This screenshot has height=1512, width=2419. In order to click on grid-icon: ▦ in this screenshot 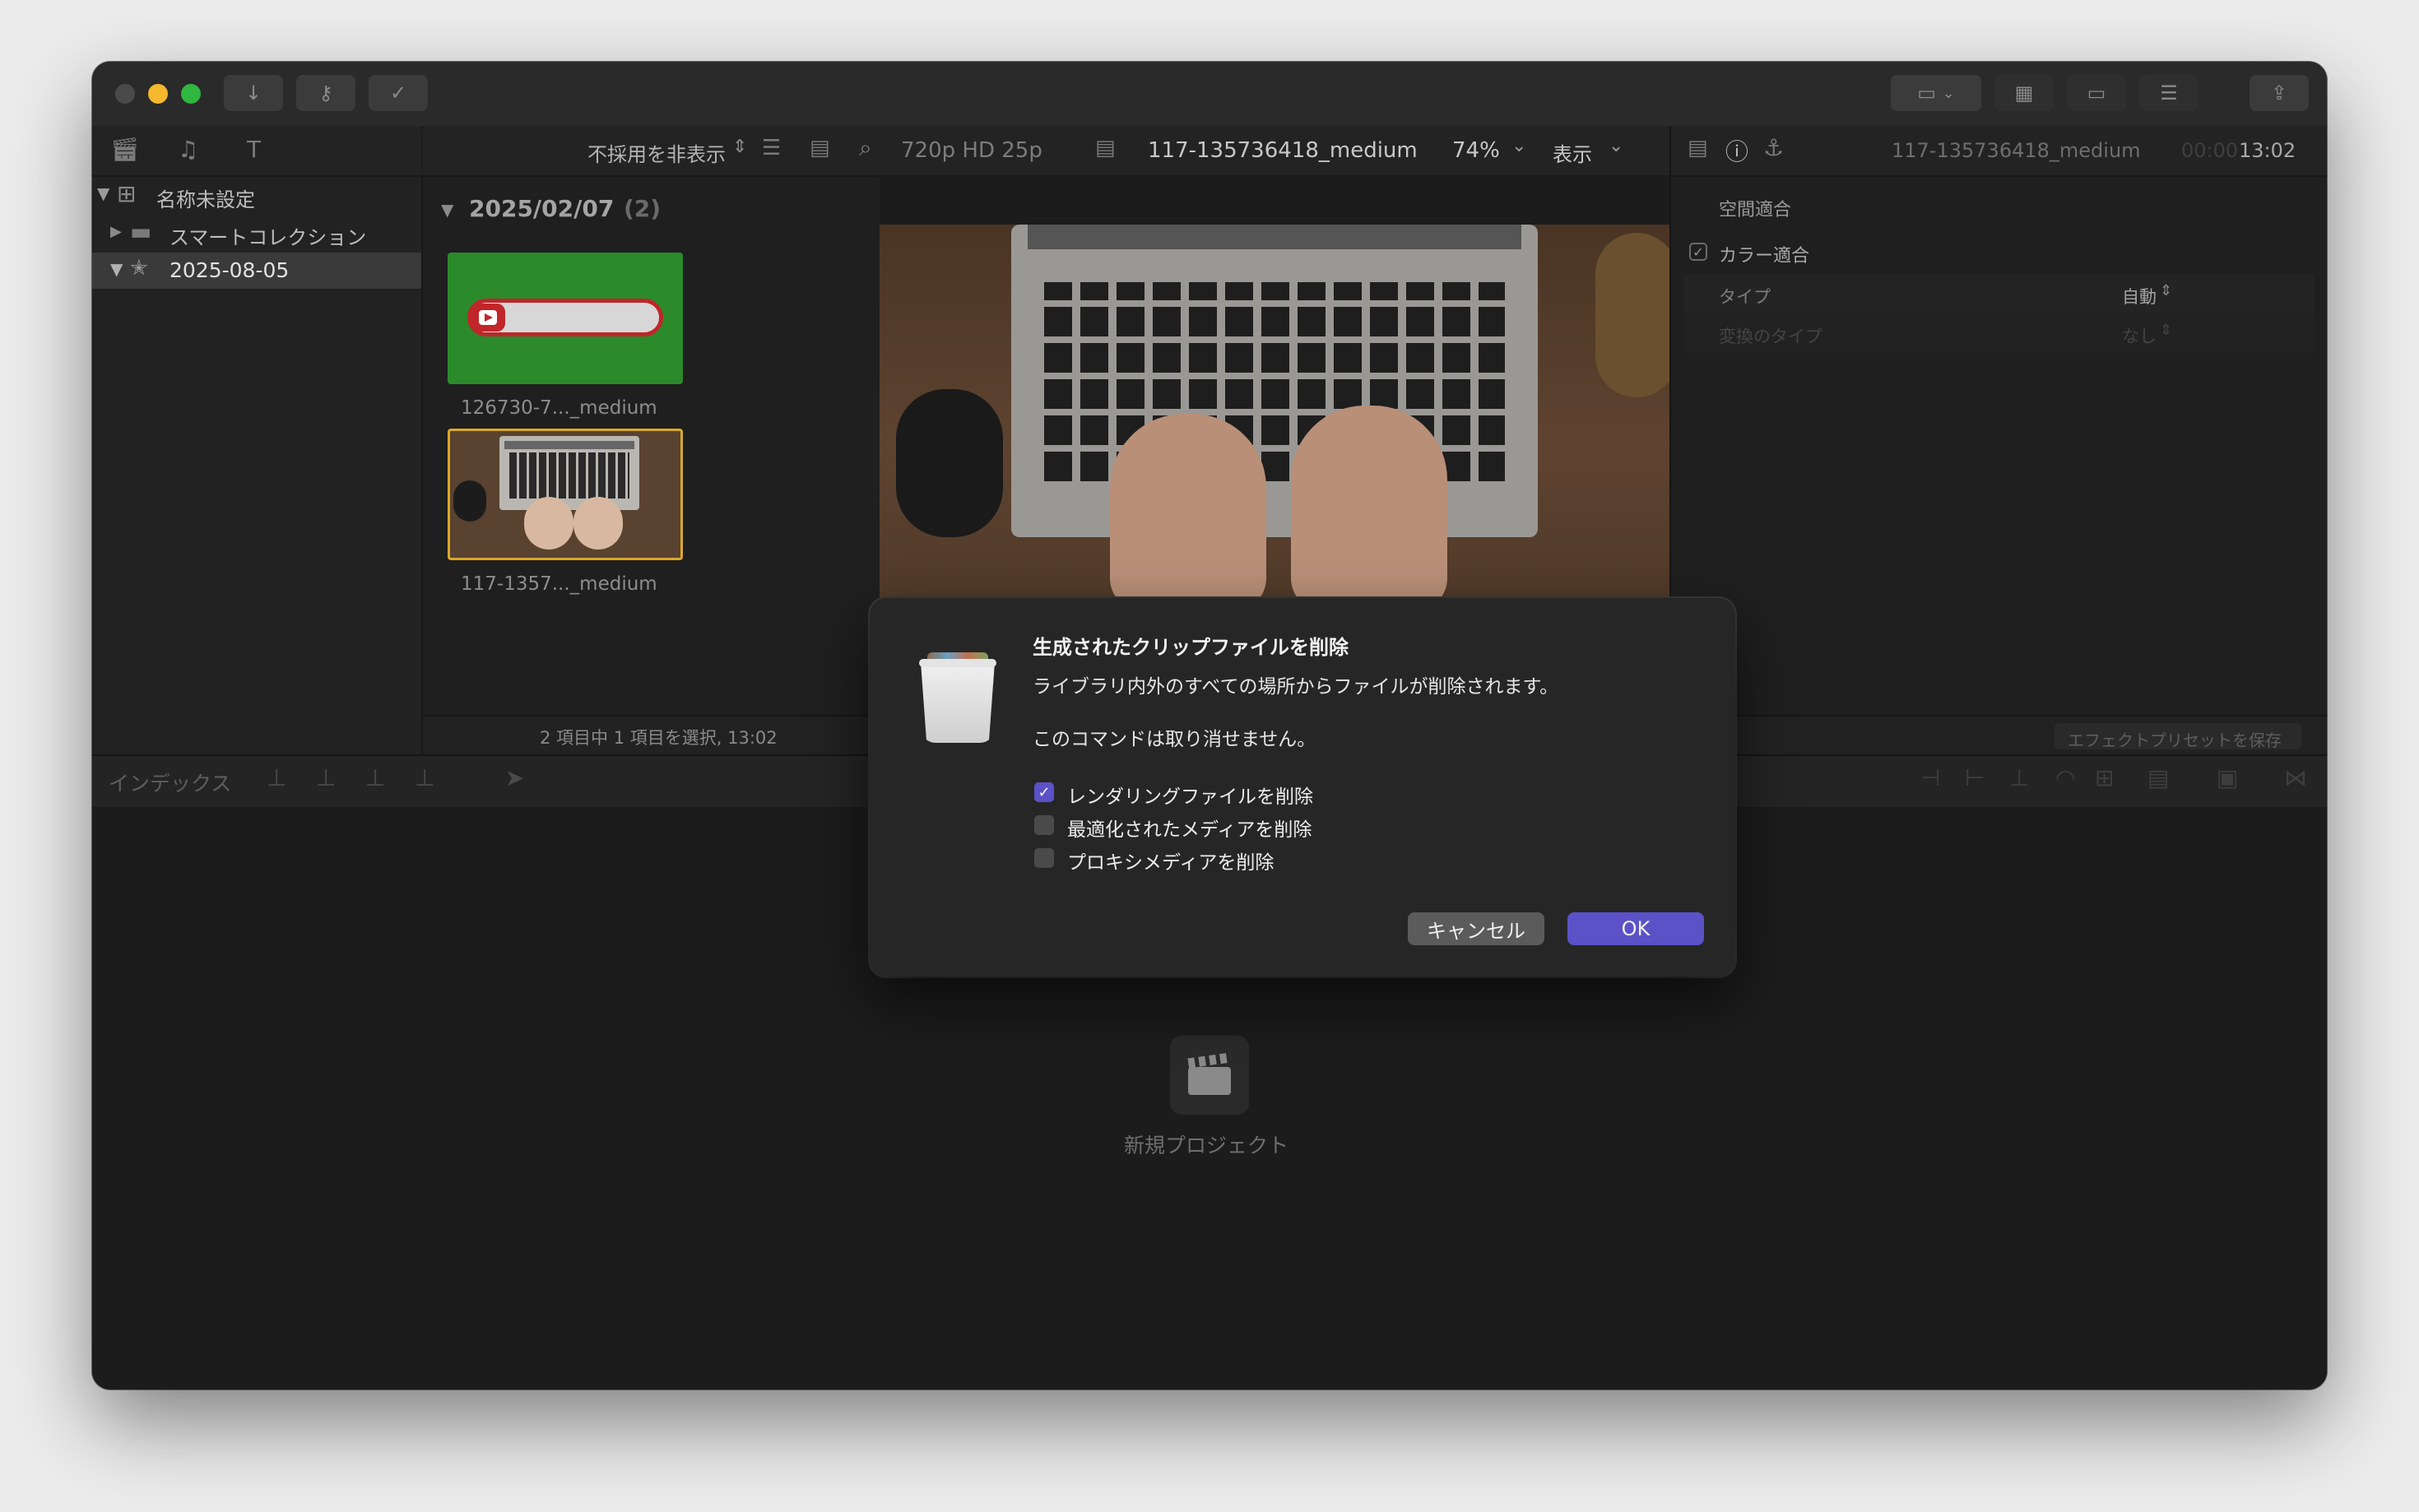, I will do `click(2024, 92)`.